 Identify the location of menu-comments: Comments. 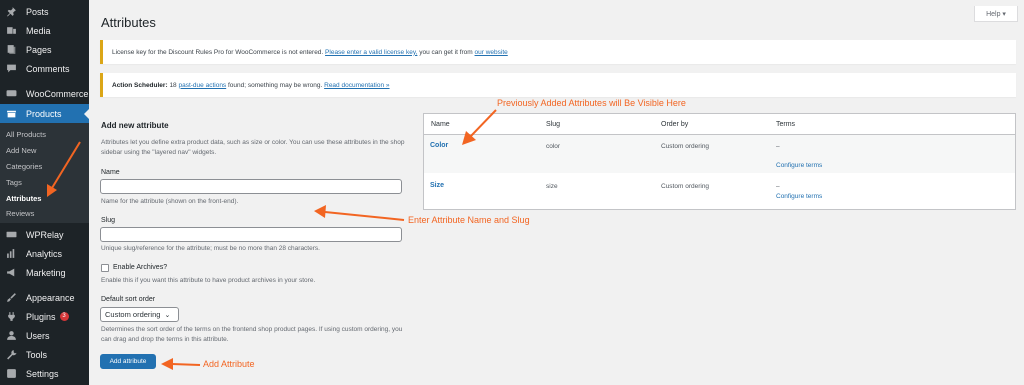
(44, 68).